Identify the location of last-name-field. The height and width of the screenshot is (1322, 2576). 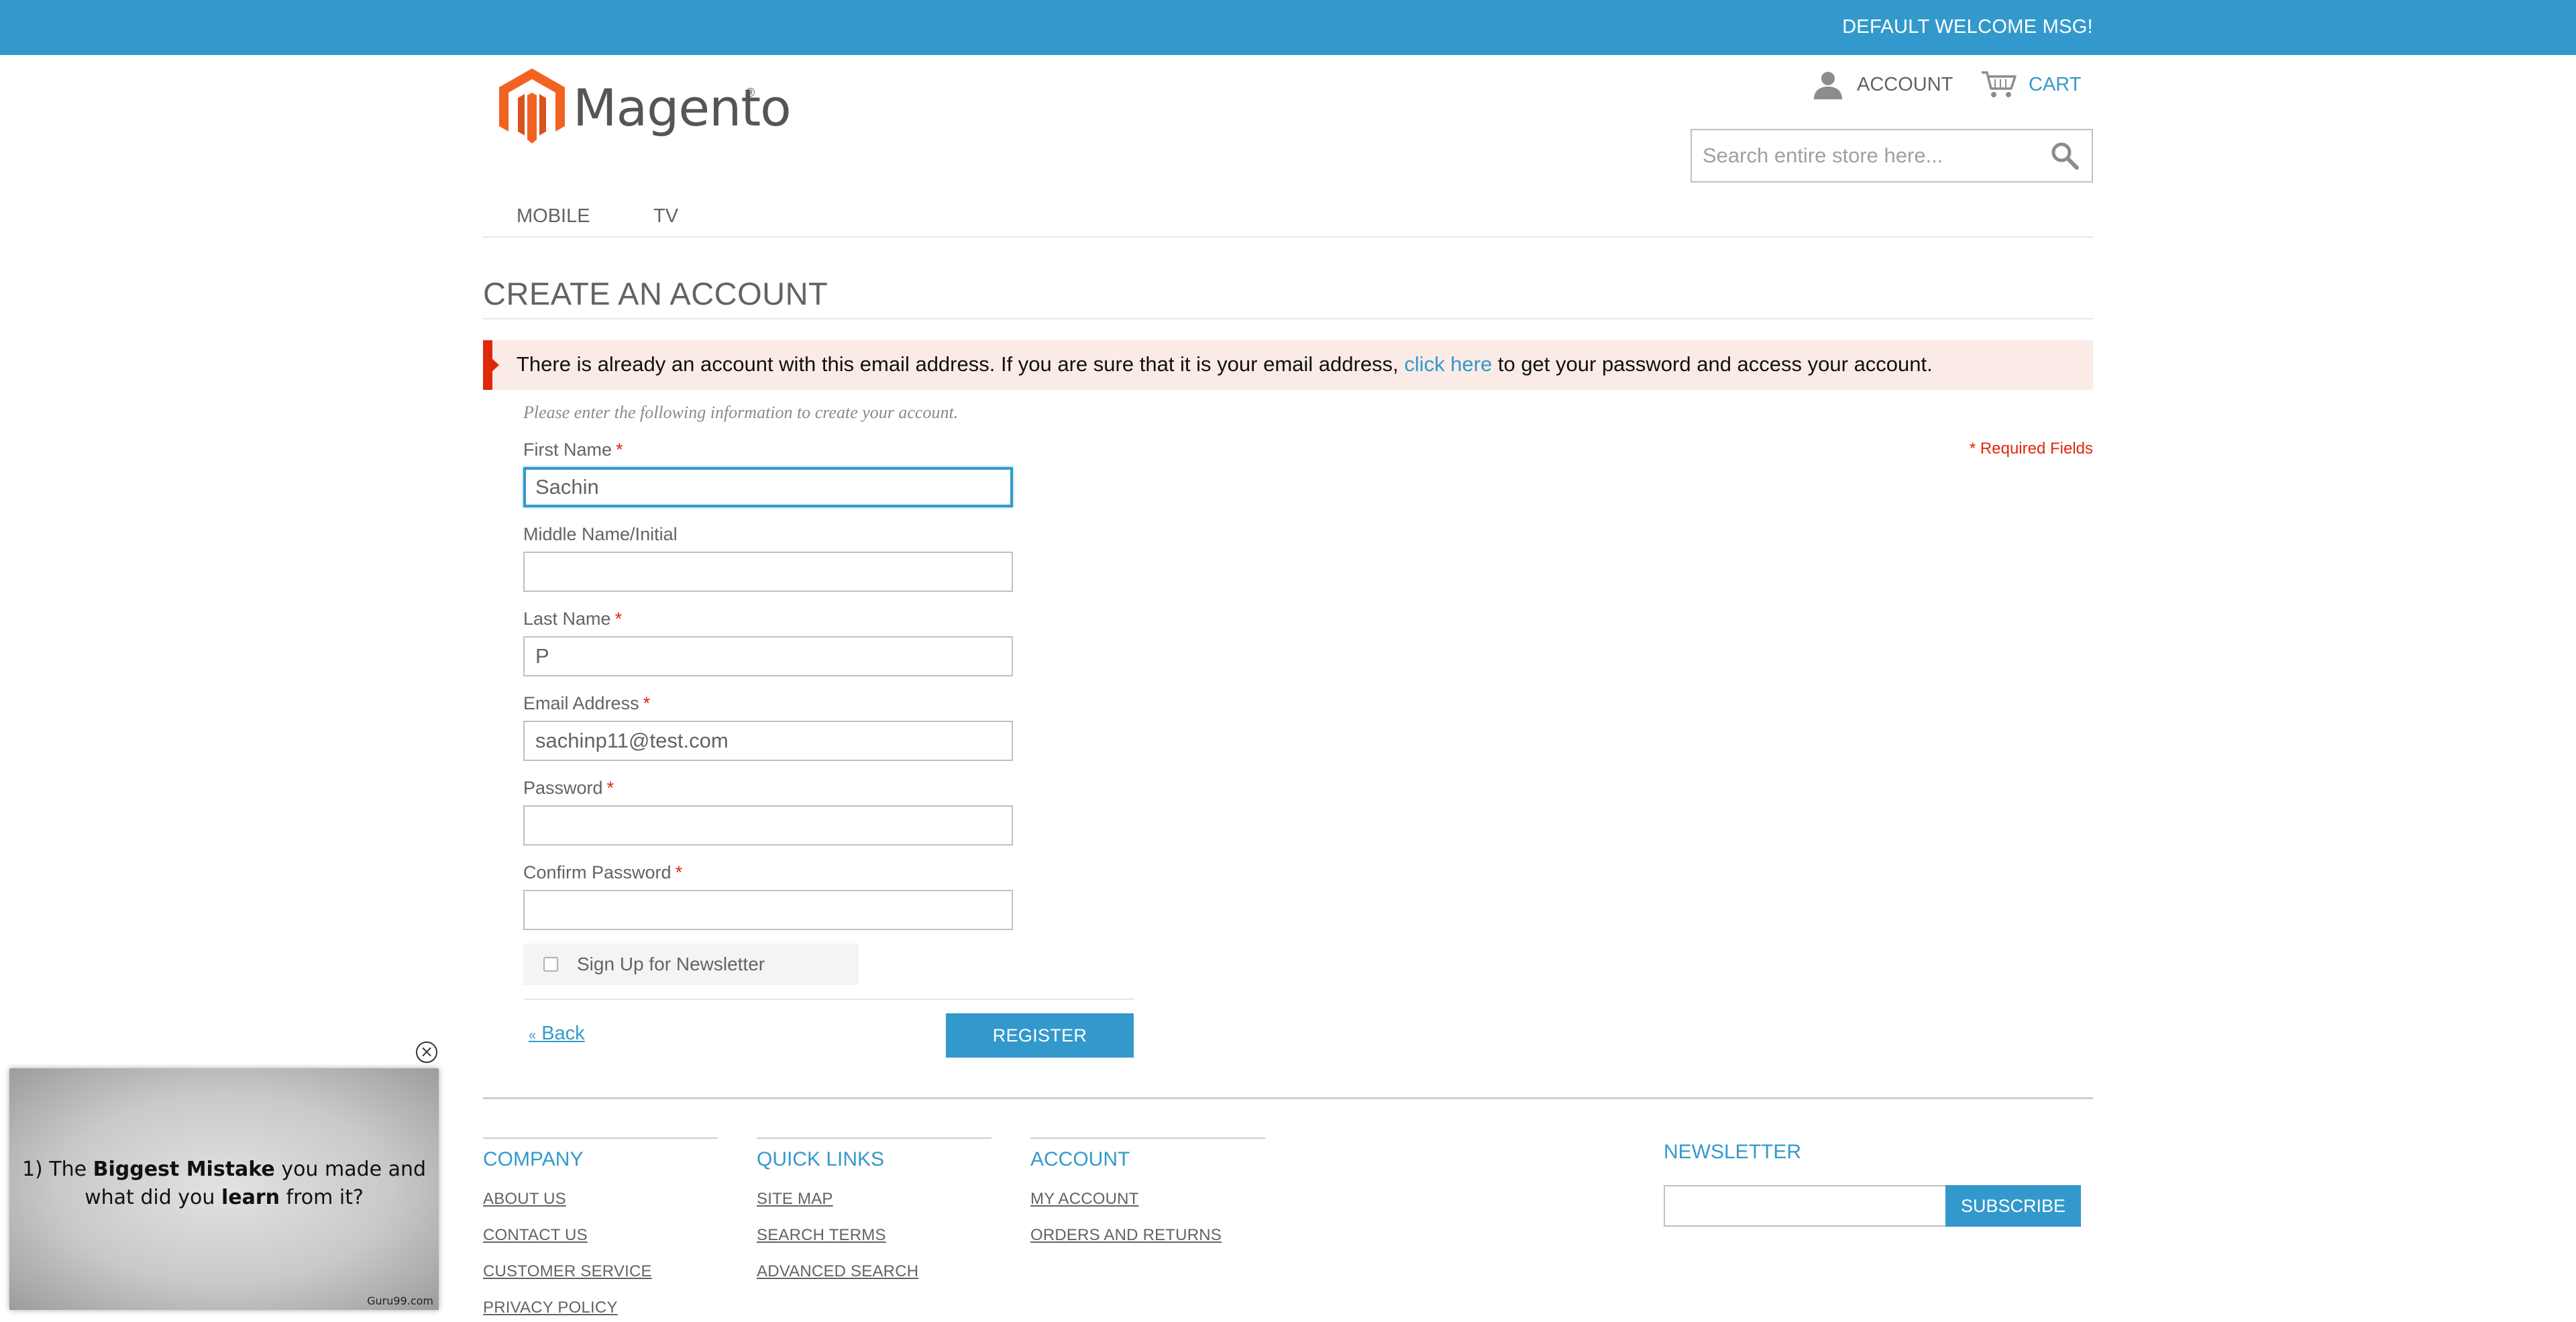
(768, 656).